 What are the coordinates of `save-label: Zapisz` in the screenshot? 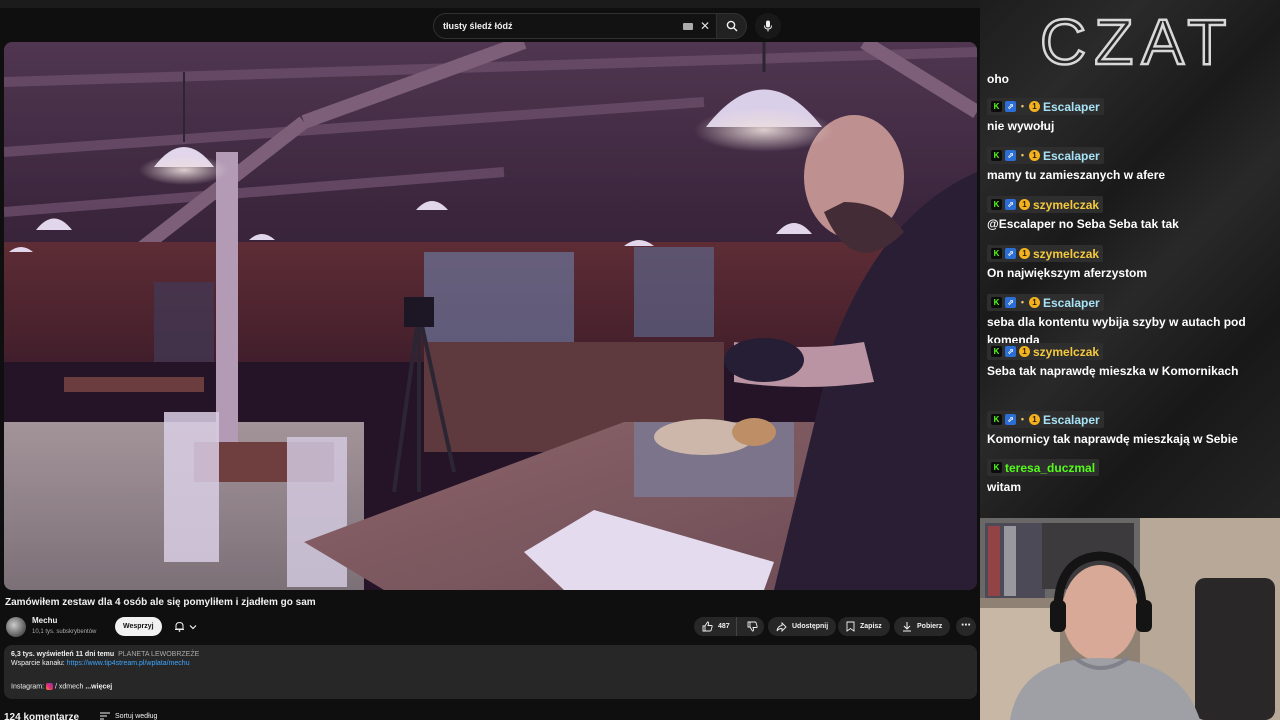 It's located at (871, 626).